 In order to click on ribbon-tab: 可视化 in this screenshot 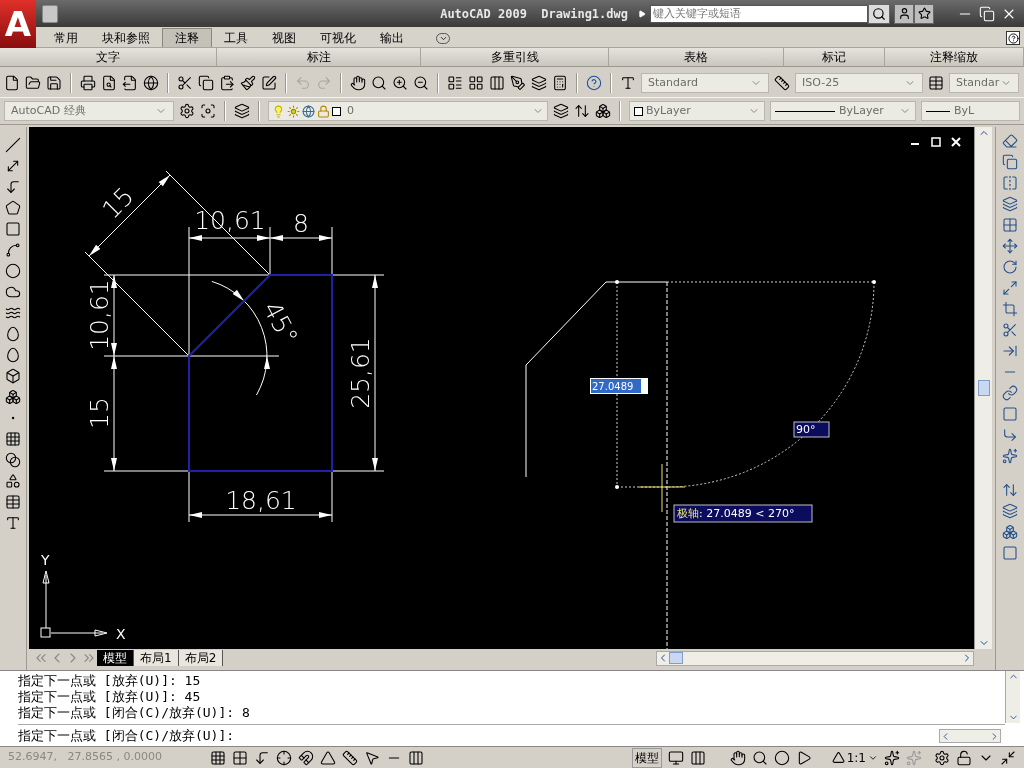, I will do `click(338, 37)`.